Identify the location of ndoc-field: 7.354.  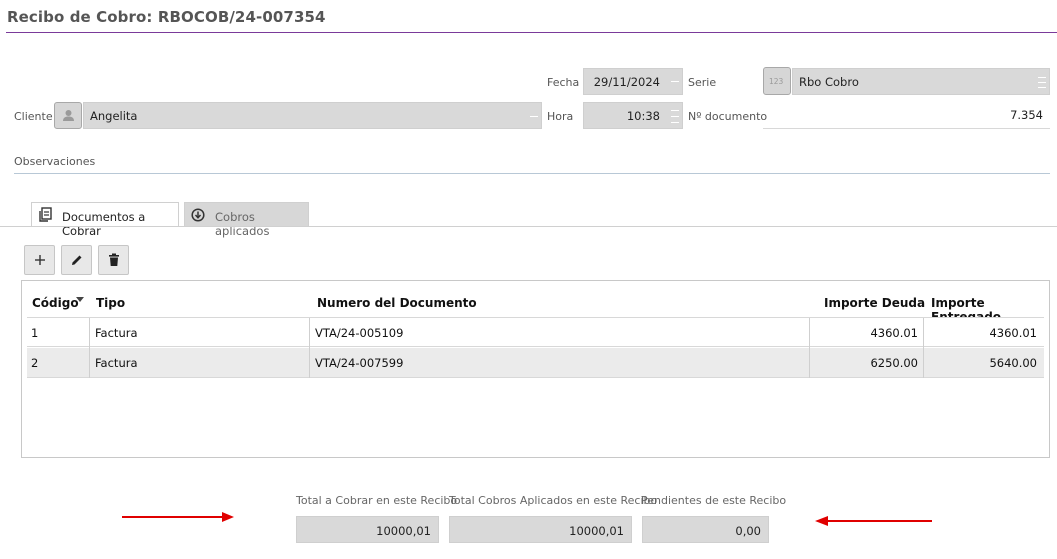
(906, 115).